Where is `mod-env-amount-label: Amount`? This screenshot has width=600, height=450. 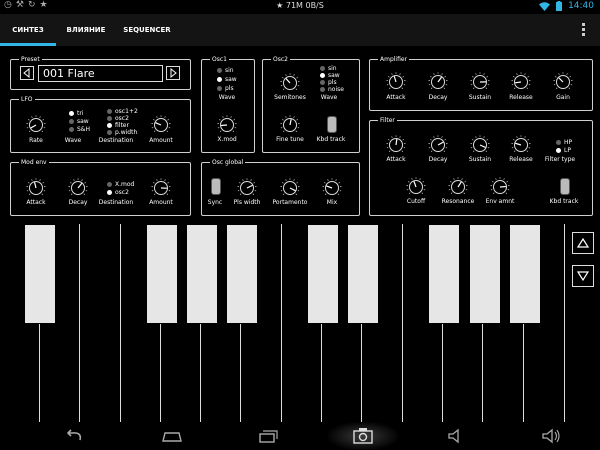 mod-env-amount-label: Amount is located at coordinates (161, 202).